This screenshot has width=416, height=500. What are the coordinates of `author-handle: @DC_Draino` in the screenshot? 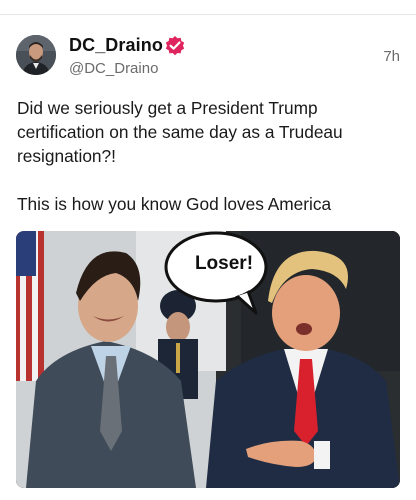 It's located at (113, 68).